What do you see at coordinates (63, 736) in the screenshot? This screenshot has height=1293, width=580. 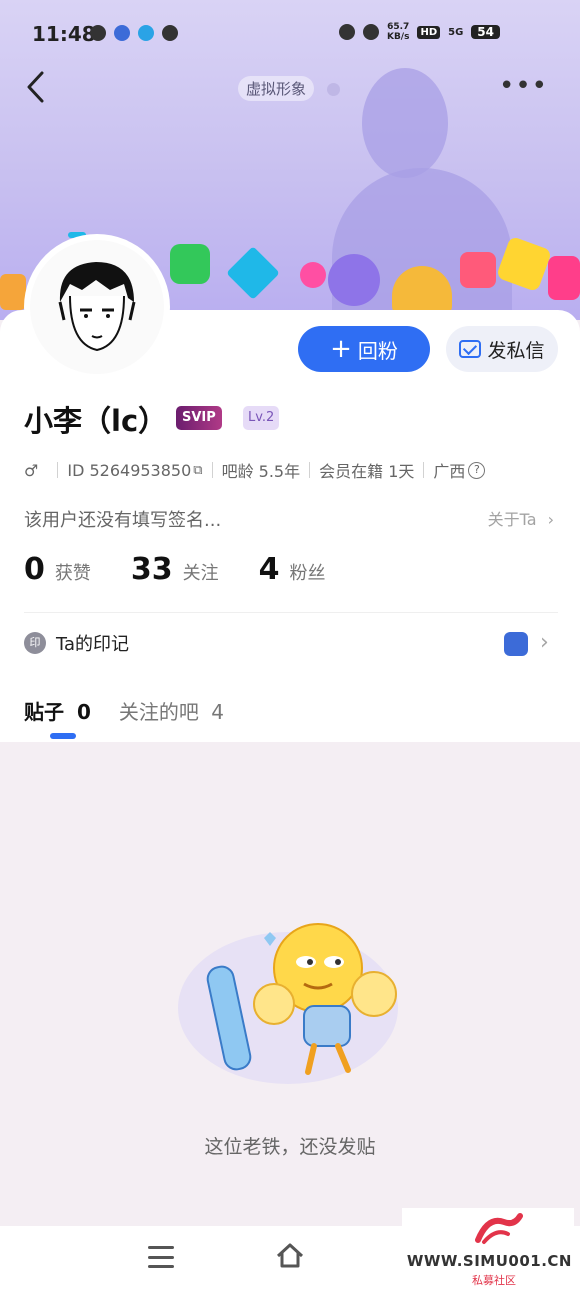 I see `tab-indicator` at bounding box center [63, 736].